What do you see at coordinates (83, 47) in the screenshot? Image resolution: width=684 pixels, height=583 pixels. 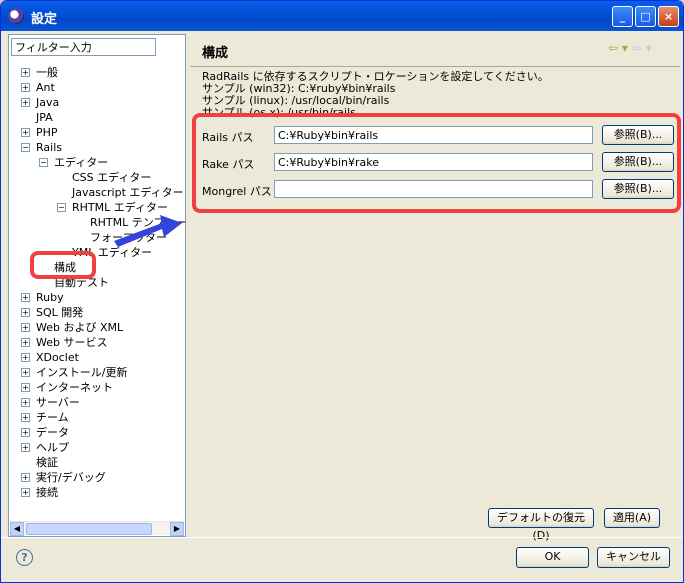 I see `filter-input` at bounding box center [83, 47].